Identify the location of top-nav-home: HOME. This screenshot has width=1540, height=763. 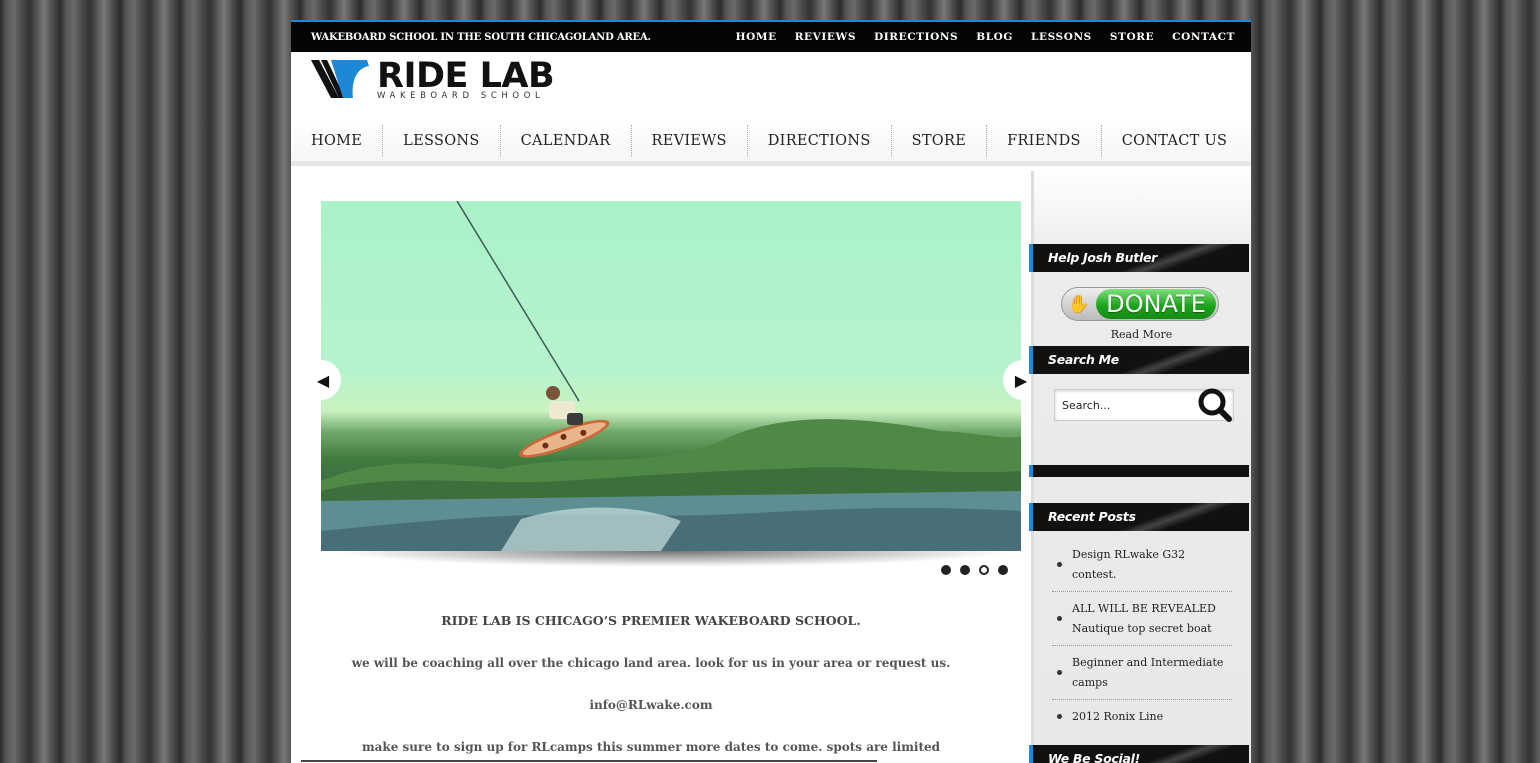
(756, 37).